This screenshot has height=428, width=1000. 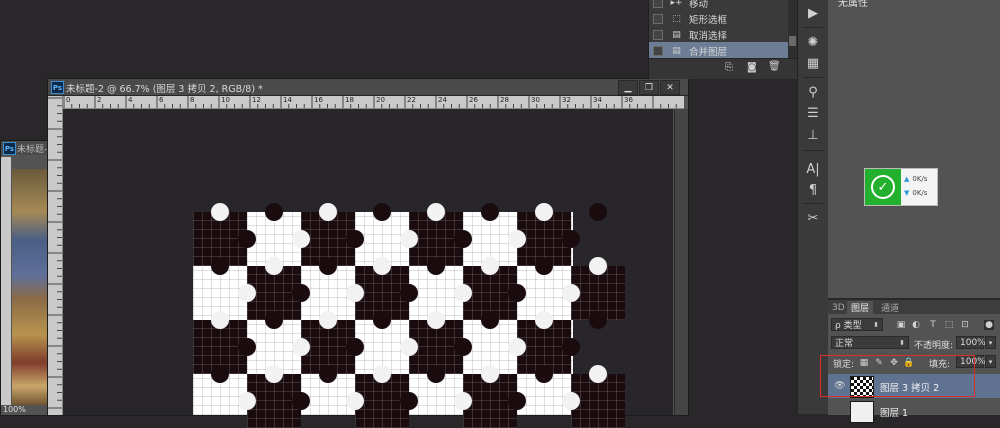 What do you see at coordinates (14, 409) in the screenshot?
I see `back-document-zoom: 100%` at bounding box center [14, 409].